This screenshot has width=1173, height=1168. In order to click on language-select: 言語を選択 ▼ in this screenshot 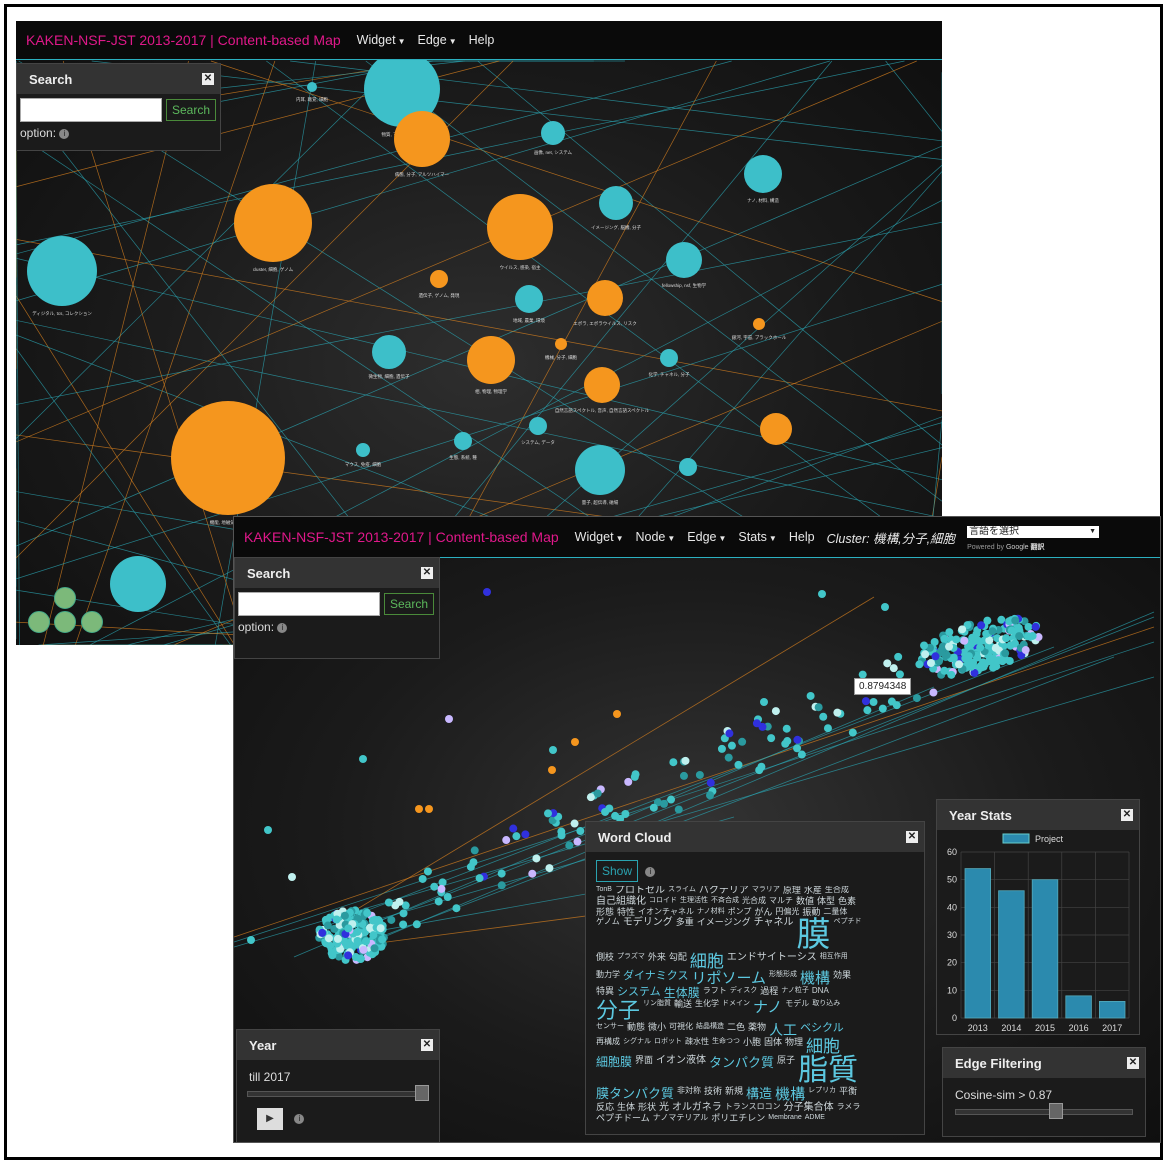, I will do `click(1033, 532)`.